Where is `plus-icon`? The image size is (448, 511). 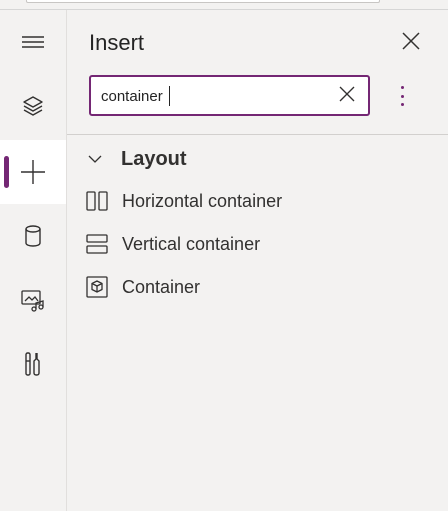 plus-icon is located at coordinates (33, 172).